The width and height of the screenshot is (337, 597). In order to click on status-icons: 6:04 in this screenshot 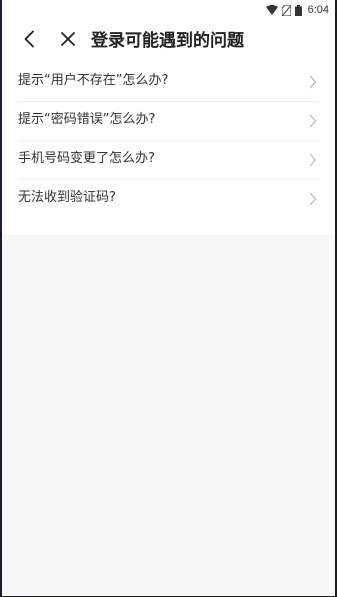, I will do `click(297, 10)`.